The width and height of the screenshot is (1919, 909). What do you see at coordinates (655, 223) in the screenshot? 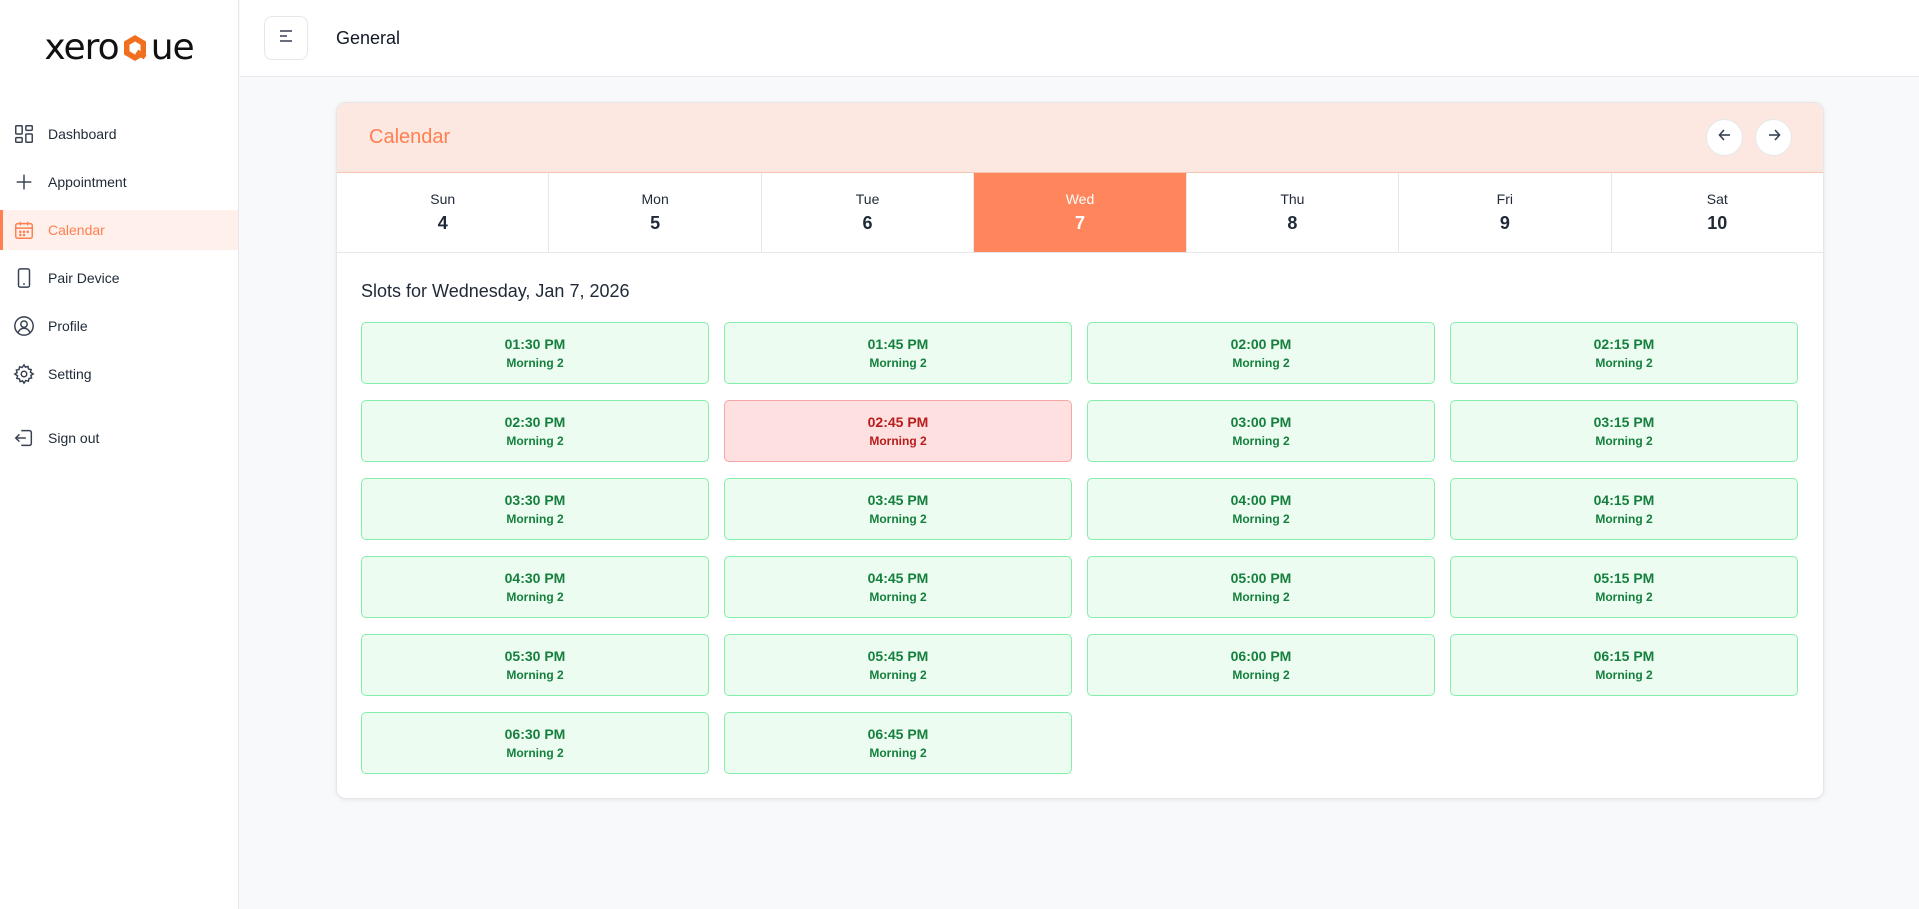
I see `day-number: 5` at bounding box center [655, 223].